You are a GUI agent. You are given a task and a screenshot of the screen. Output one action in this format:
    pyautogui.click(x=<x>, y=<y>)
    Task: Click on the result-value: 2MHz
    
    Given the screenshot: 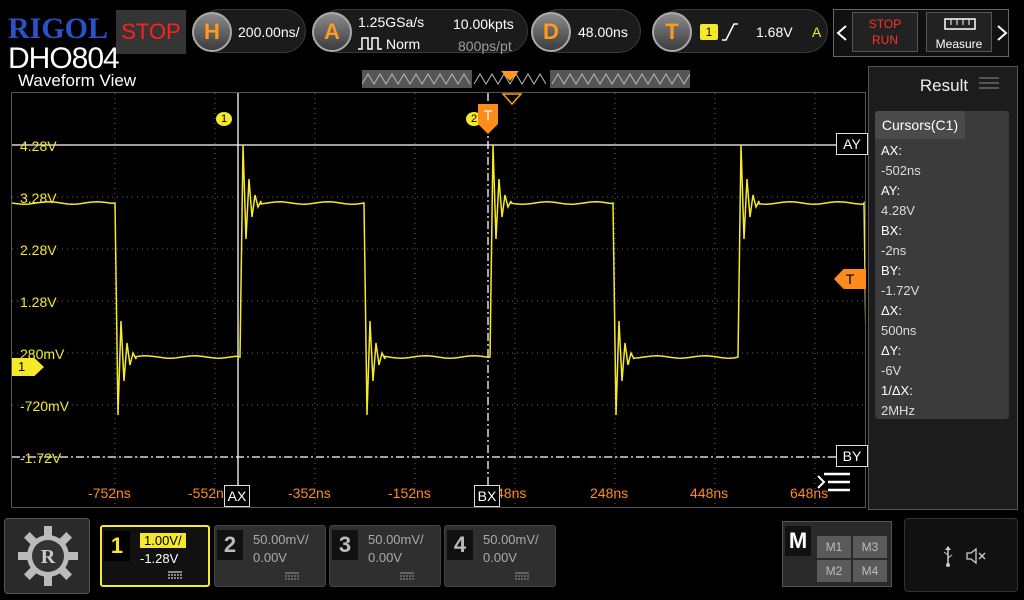 What is the action you would take?
    pyautogui.click(x=898, y=410)
    